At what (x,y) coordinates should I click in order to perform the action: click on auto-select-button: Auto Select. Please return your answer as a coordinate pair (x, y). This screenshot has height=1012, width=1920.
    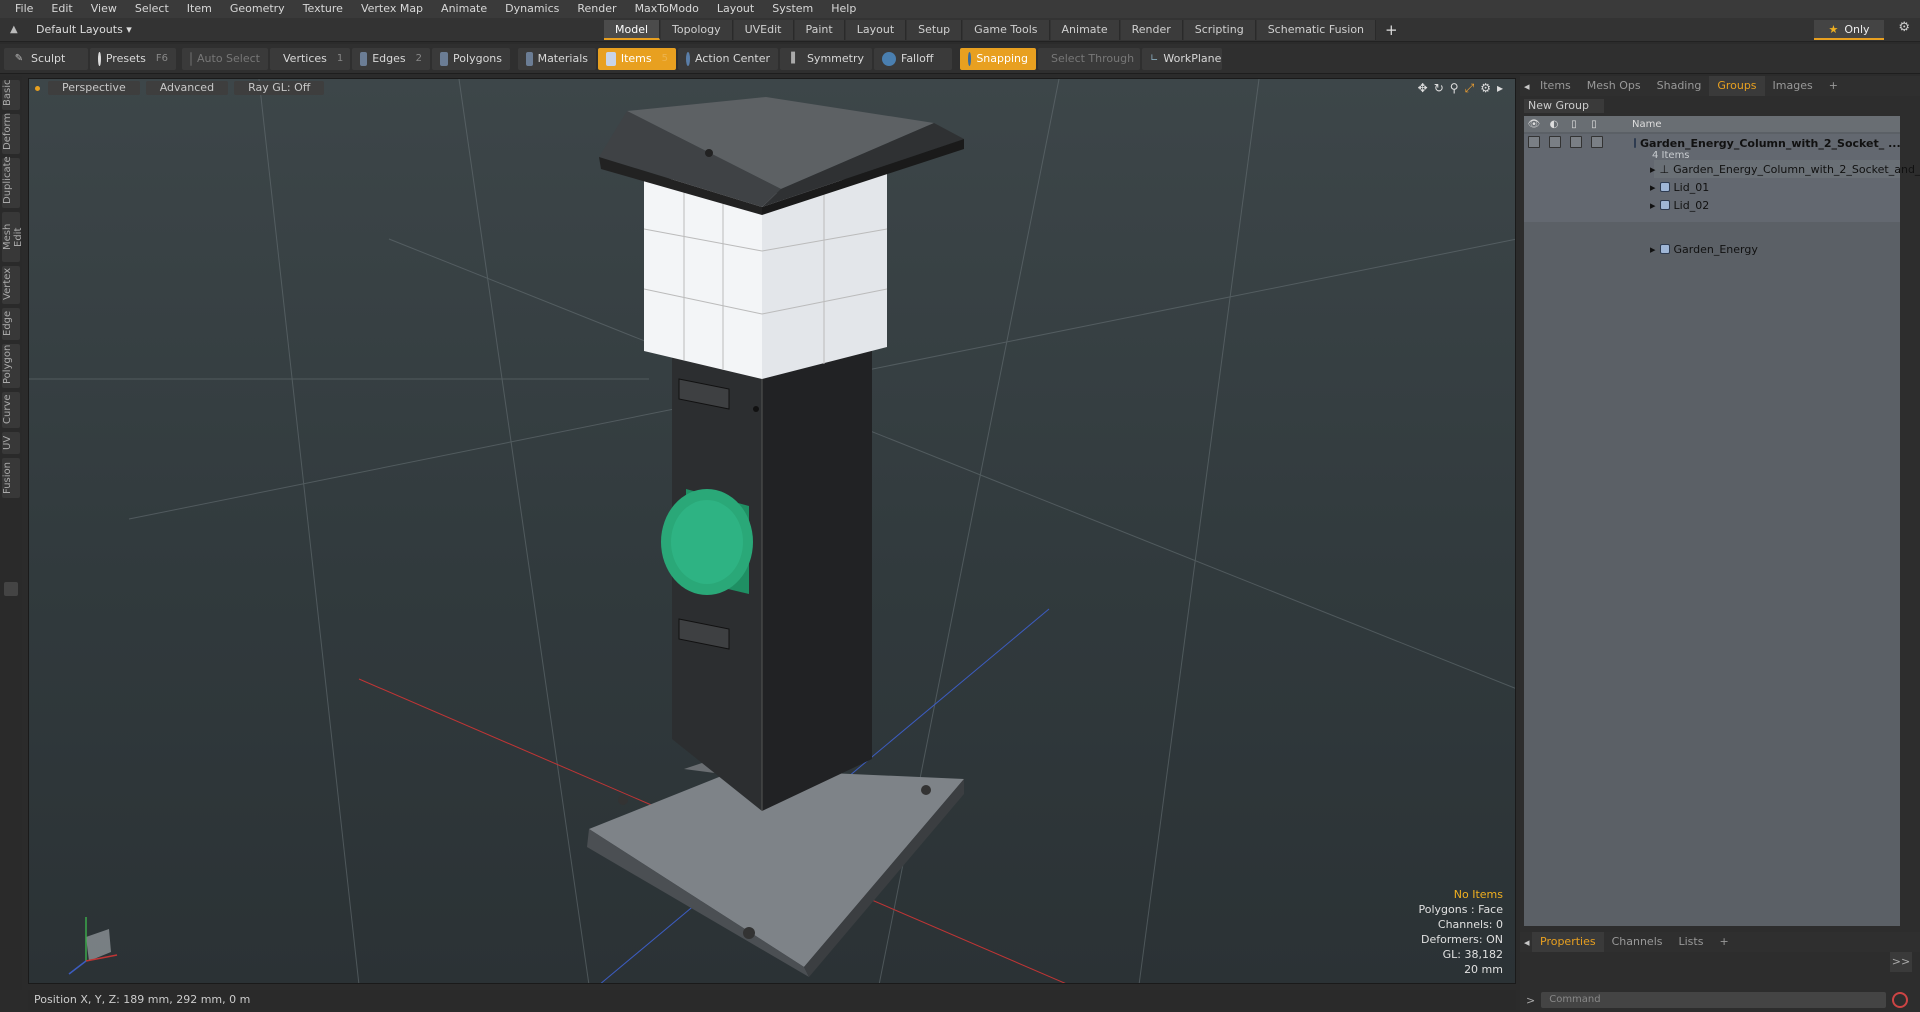
    Looking at the image, I should click on (225, 58).